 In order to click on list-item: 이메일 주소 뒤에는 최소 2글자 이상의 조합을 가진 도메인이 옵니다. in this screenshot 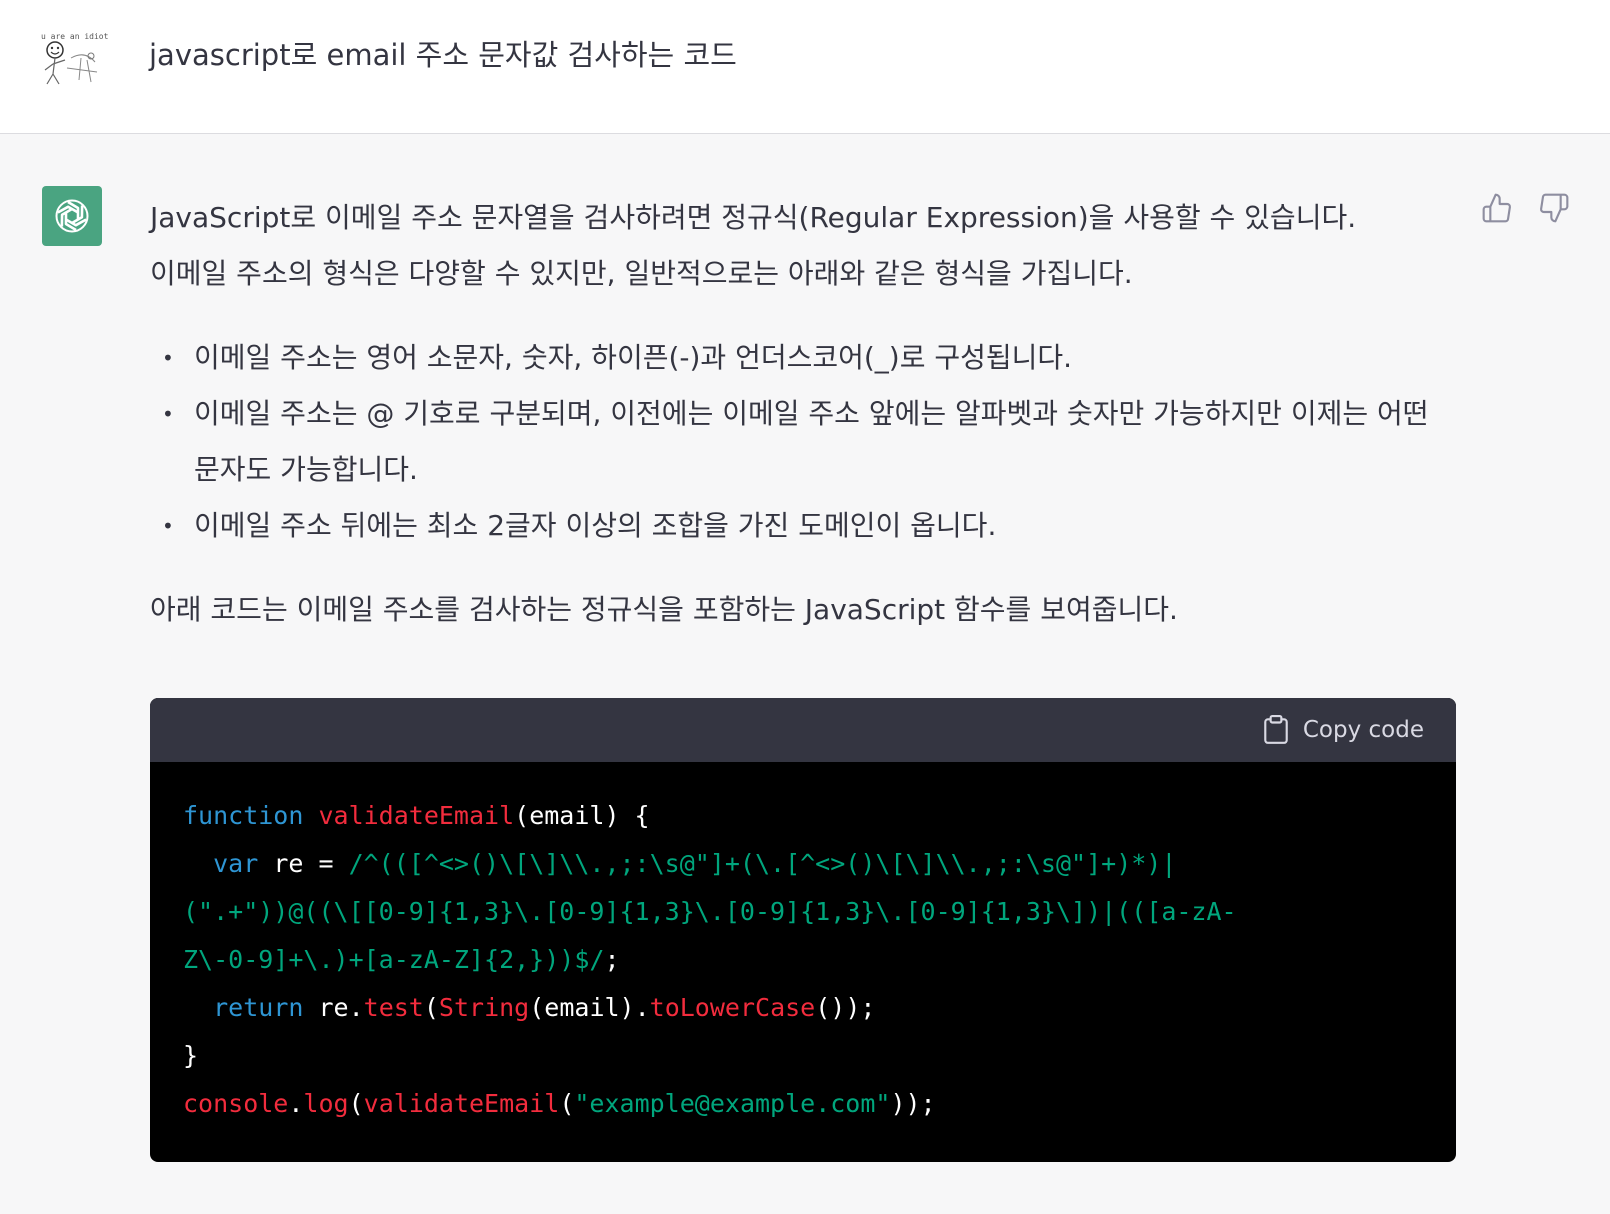, I will do `click(797, 526)`.